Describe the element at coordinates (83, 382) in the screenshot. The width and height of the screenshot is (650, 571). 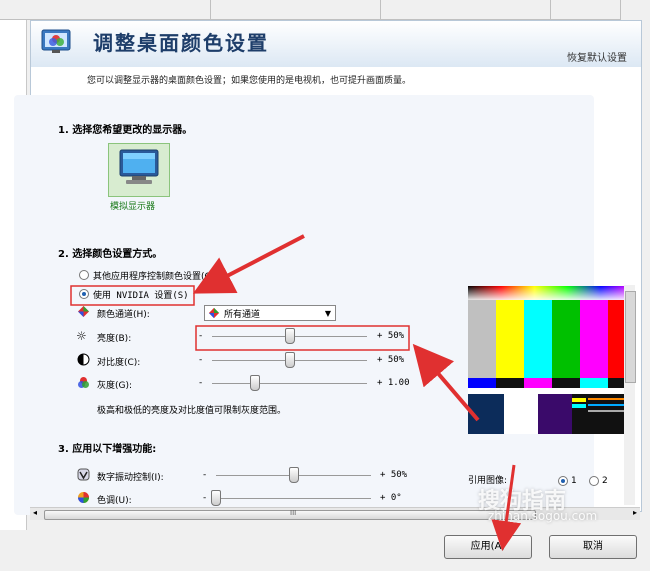
I see `gamma-icon` at that location.